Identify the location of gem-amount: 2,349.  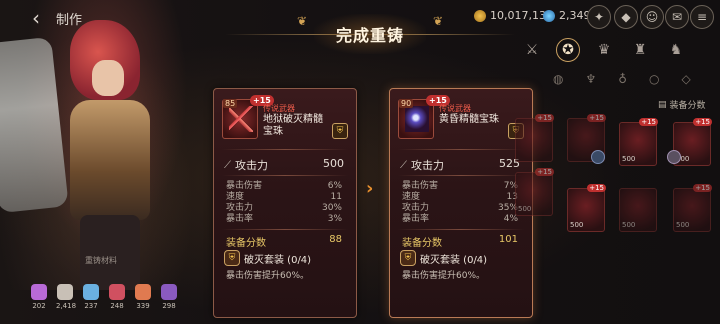
(575, 15).